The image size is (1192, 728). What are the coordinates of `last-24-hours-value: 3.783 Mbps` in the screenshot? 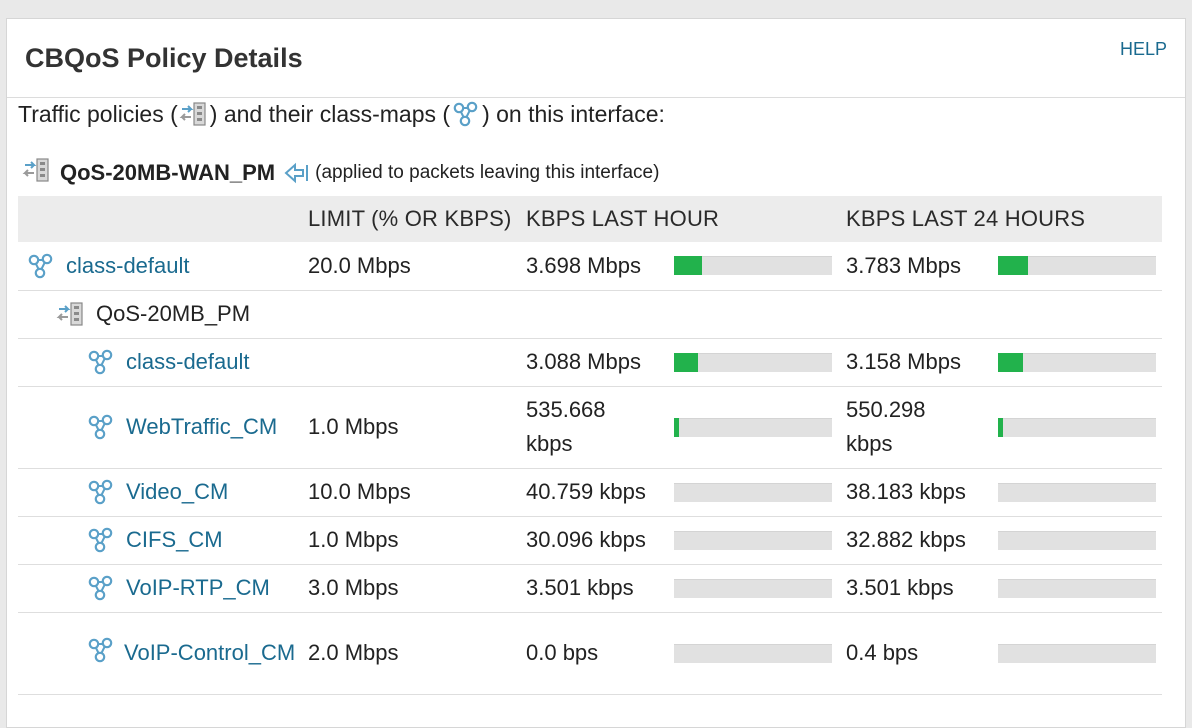 It's located at (903, 265).